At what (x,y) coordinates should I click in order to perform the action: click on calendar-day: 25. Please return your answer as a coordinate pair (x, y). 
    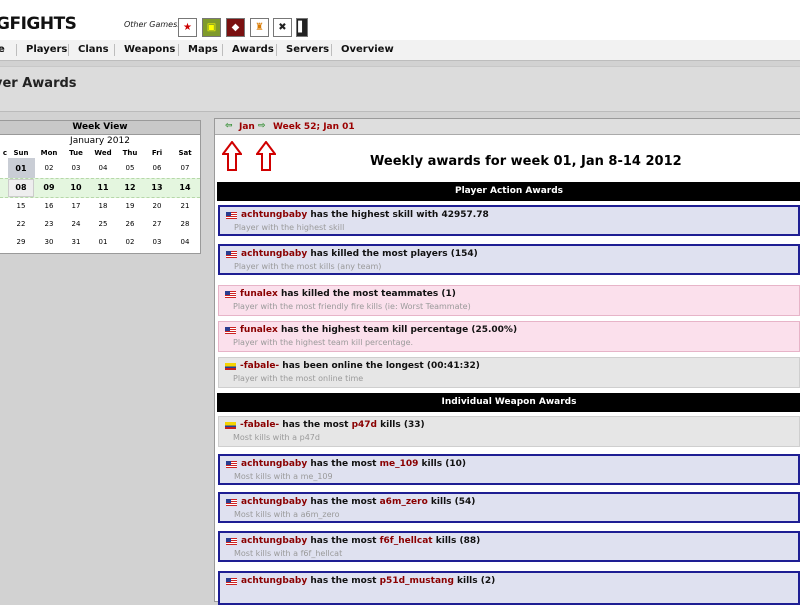
    Looking at the image, I should click on (103, 224).